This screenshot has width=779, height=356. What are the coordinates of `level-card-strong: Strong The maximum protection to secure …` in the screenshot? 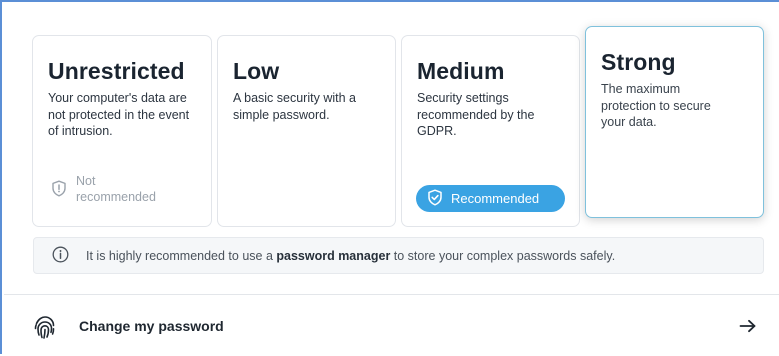 It's located at (674, 122).